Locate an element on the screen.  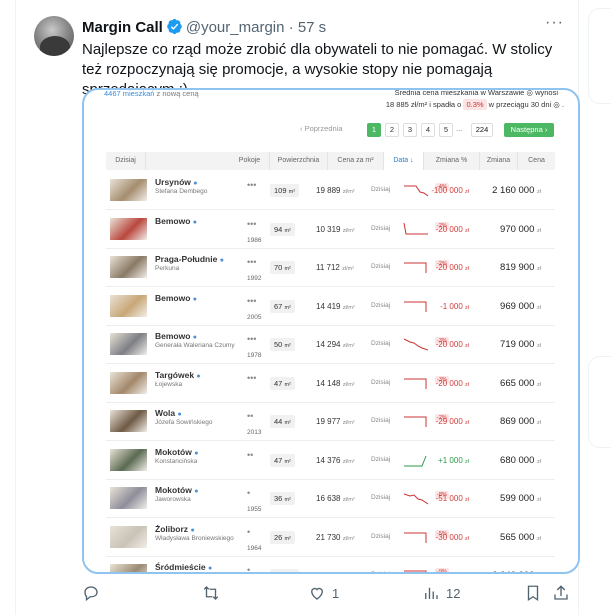
listing-district: Żoliborz ● is located at coordinates (175, 529).